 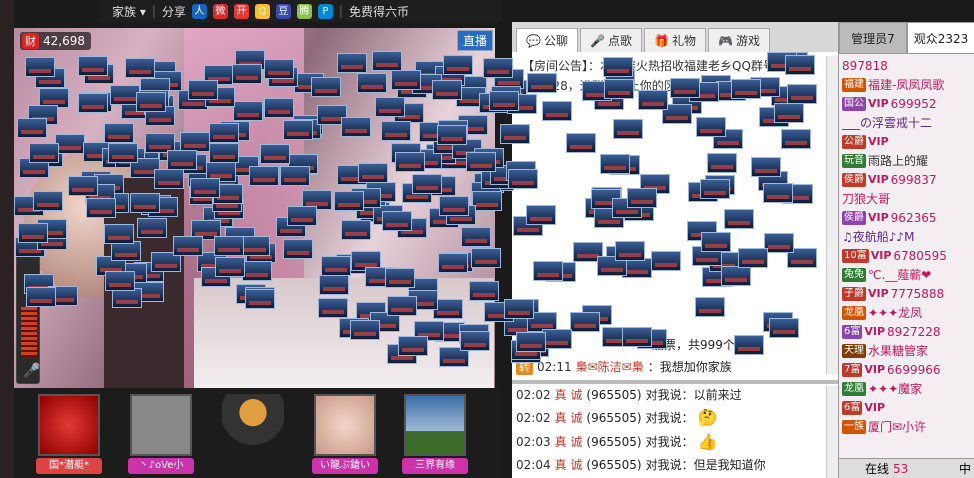 I want to click on user-row: ___の浮雲戒十二, so click(x=906, y=122).